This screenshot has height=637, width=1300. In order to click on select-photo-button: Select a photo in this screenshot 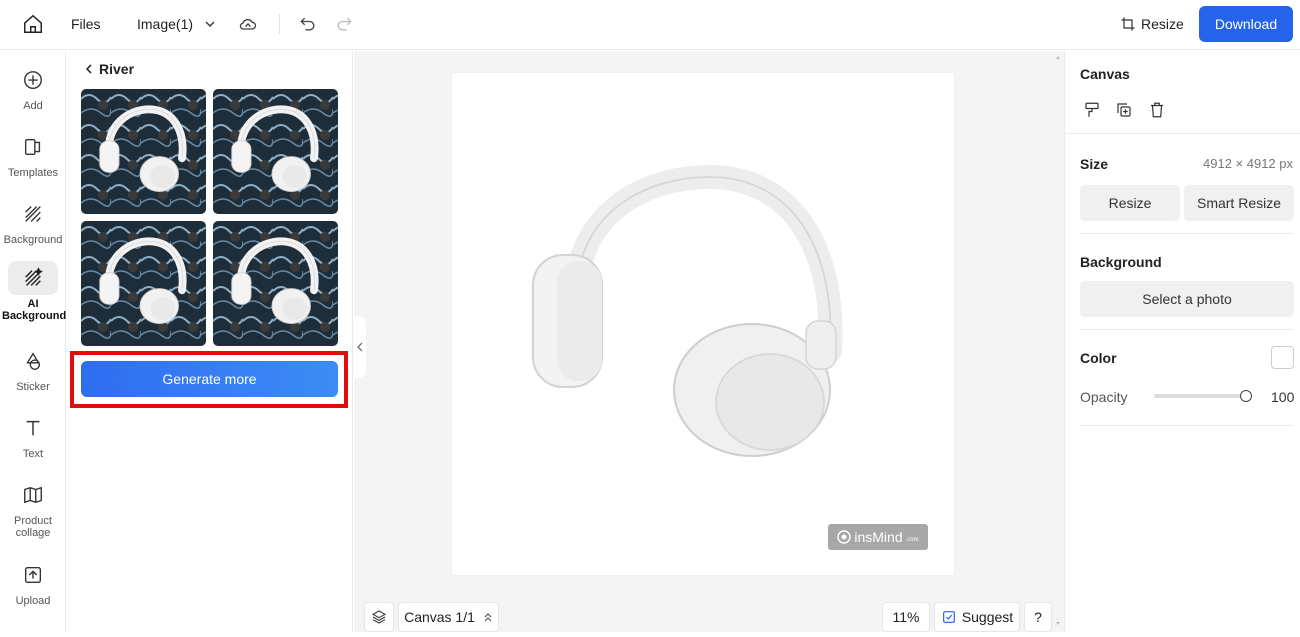, I will do `click(1187, 299)`.